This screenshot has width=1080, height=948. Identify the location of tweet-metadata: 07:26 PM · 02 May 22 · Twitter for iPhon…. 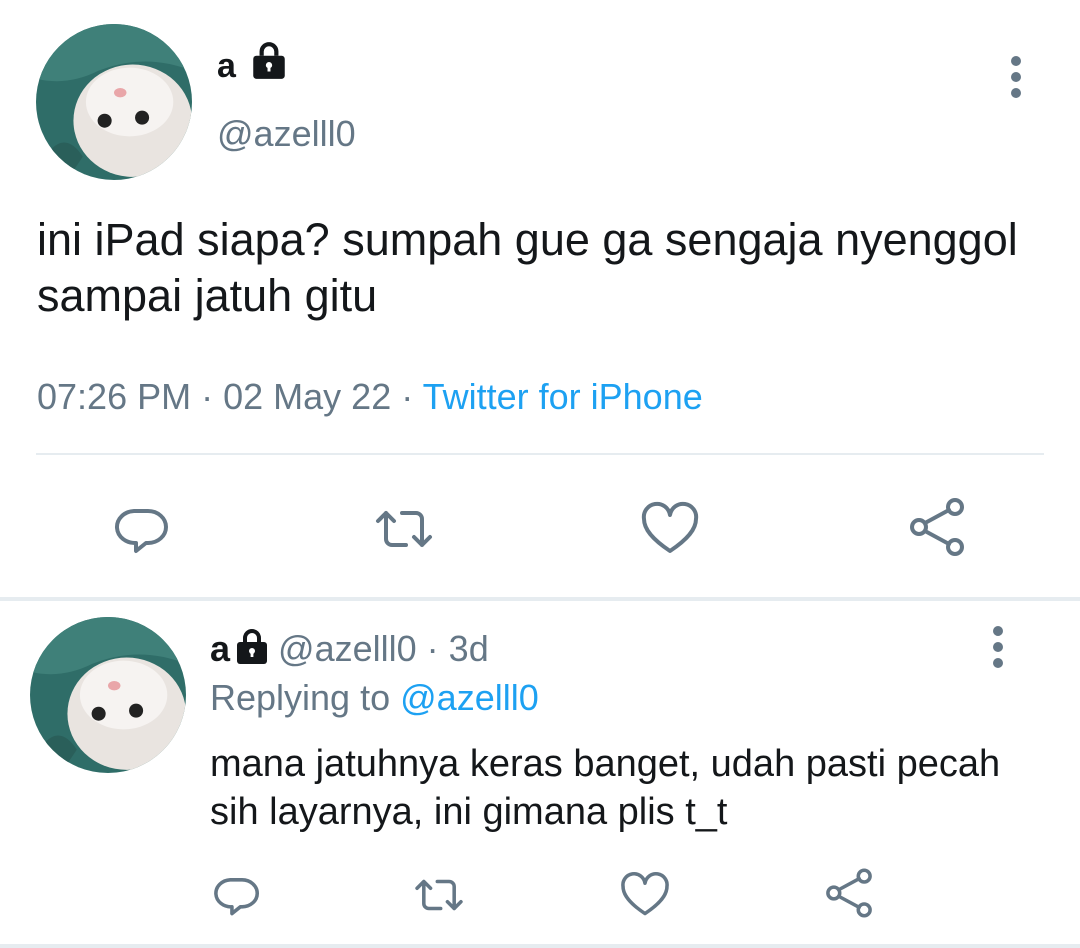
(370, 397).